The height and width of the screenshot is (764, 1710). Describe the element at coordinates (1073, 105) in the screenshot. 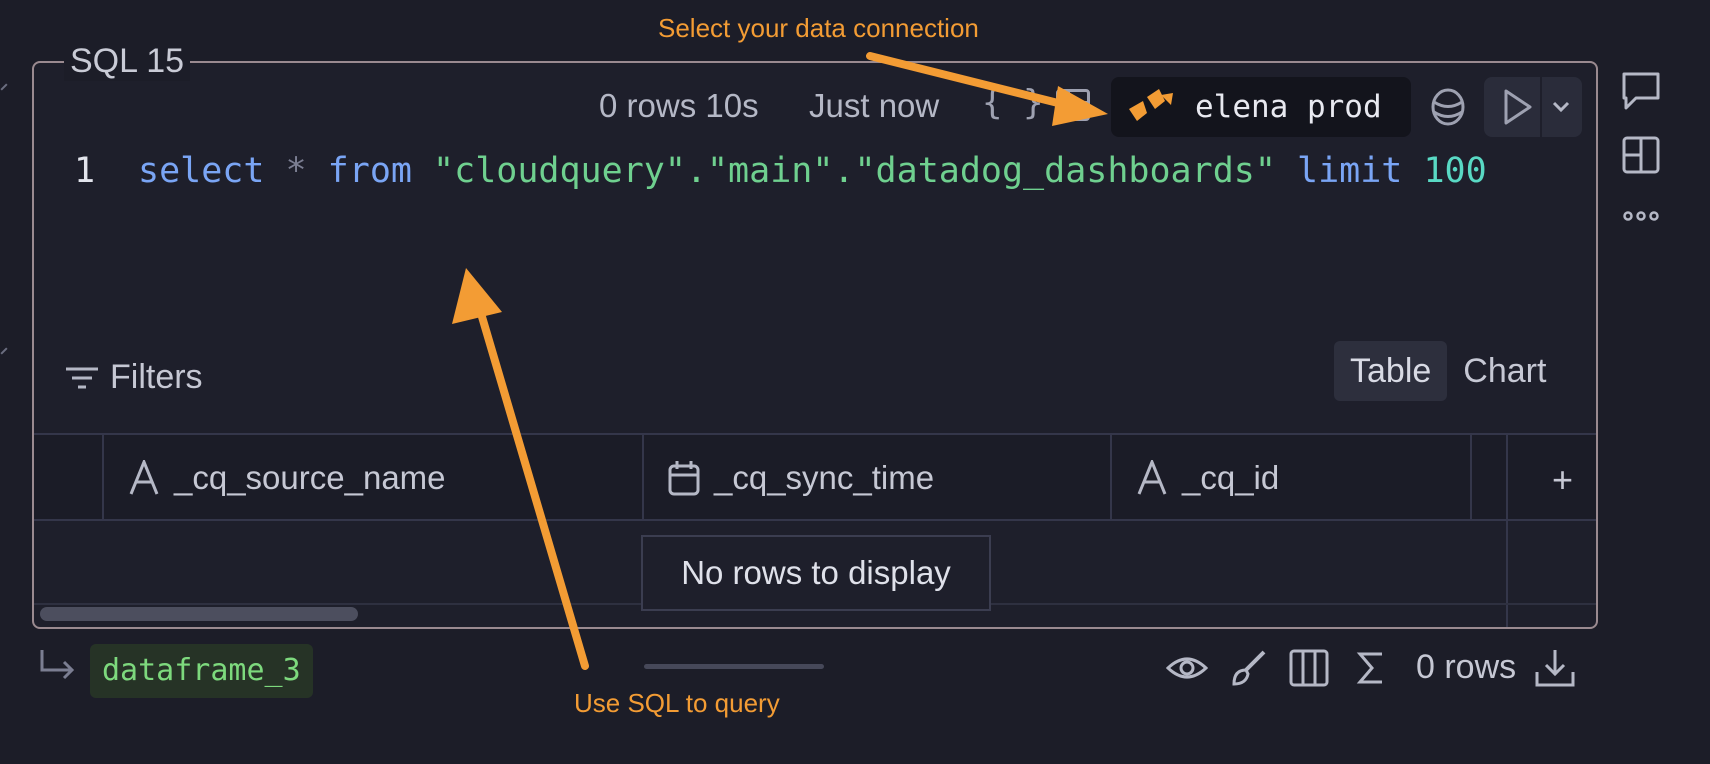

I see `table-view-icon` at that location.